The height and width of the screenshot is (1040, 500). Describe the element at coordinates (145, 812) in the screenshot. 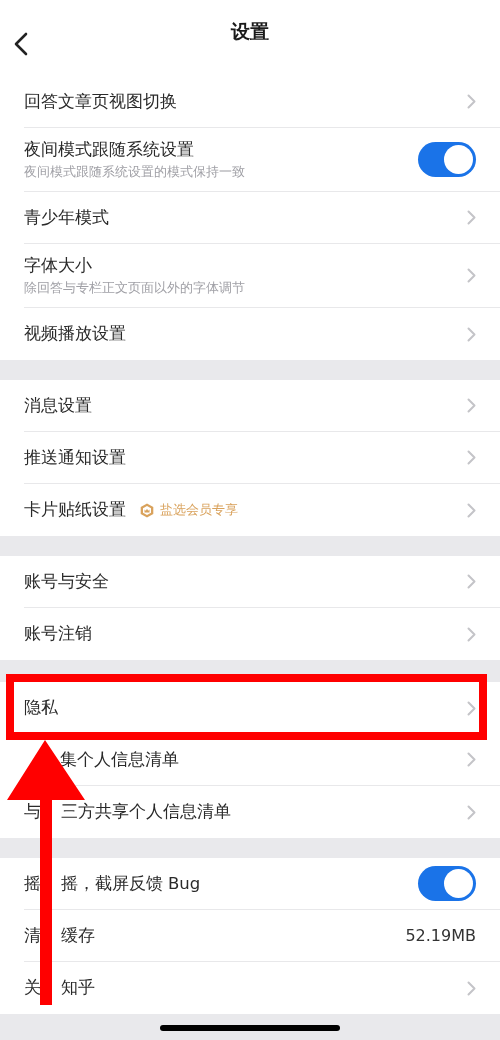

I see `setting-label: 三方共享个人信息清单` at that location.